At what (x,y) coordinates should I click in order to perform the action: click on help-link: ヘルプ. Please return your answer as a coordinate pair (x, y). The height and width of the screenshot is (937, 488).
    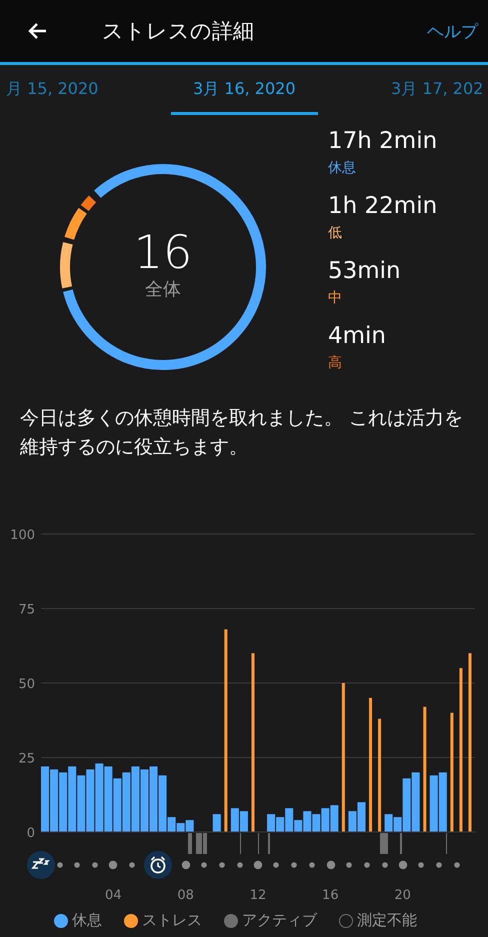
    Looking at the image, I should click on (452, 31).